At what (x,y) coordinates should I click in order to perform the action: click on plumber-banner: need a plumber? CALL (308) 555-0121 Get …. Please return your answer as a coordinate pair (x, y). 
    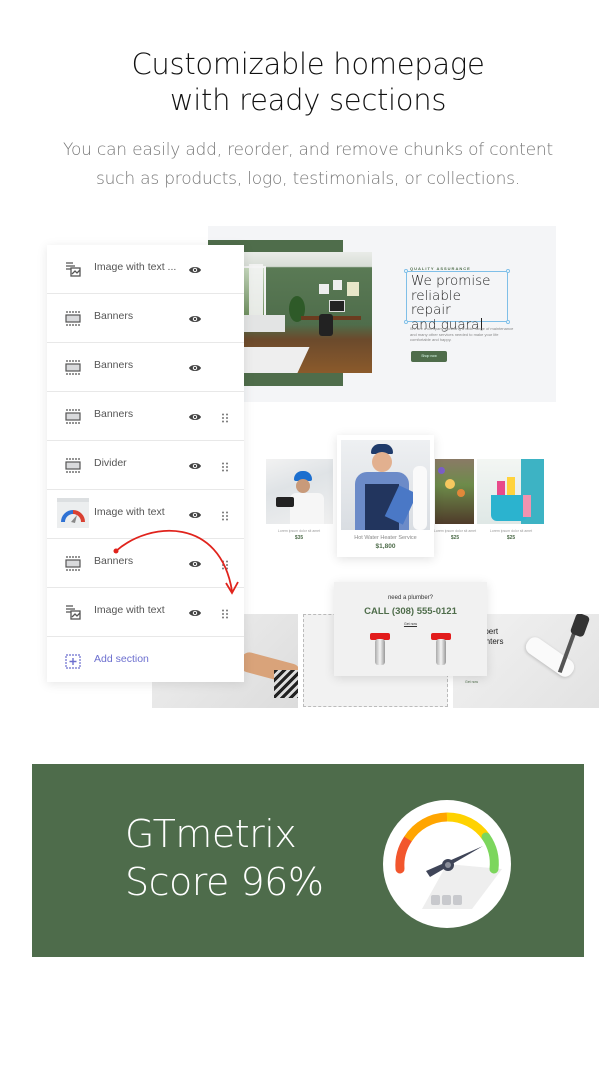
    Looking at the image, I should click on (410, 629).